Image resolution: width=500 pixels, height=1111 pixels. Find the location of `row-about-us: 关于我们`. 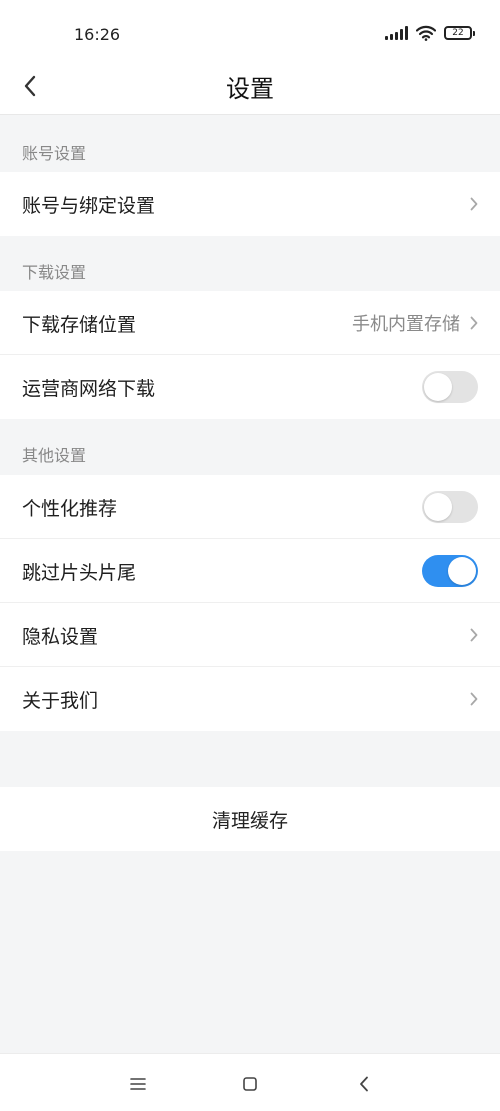

row-about-us: 关于我们 is located at coordinates (250, 699).